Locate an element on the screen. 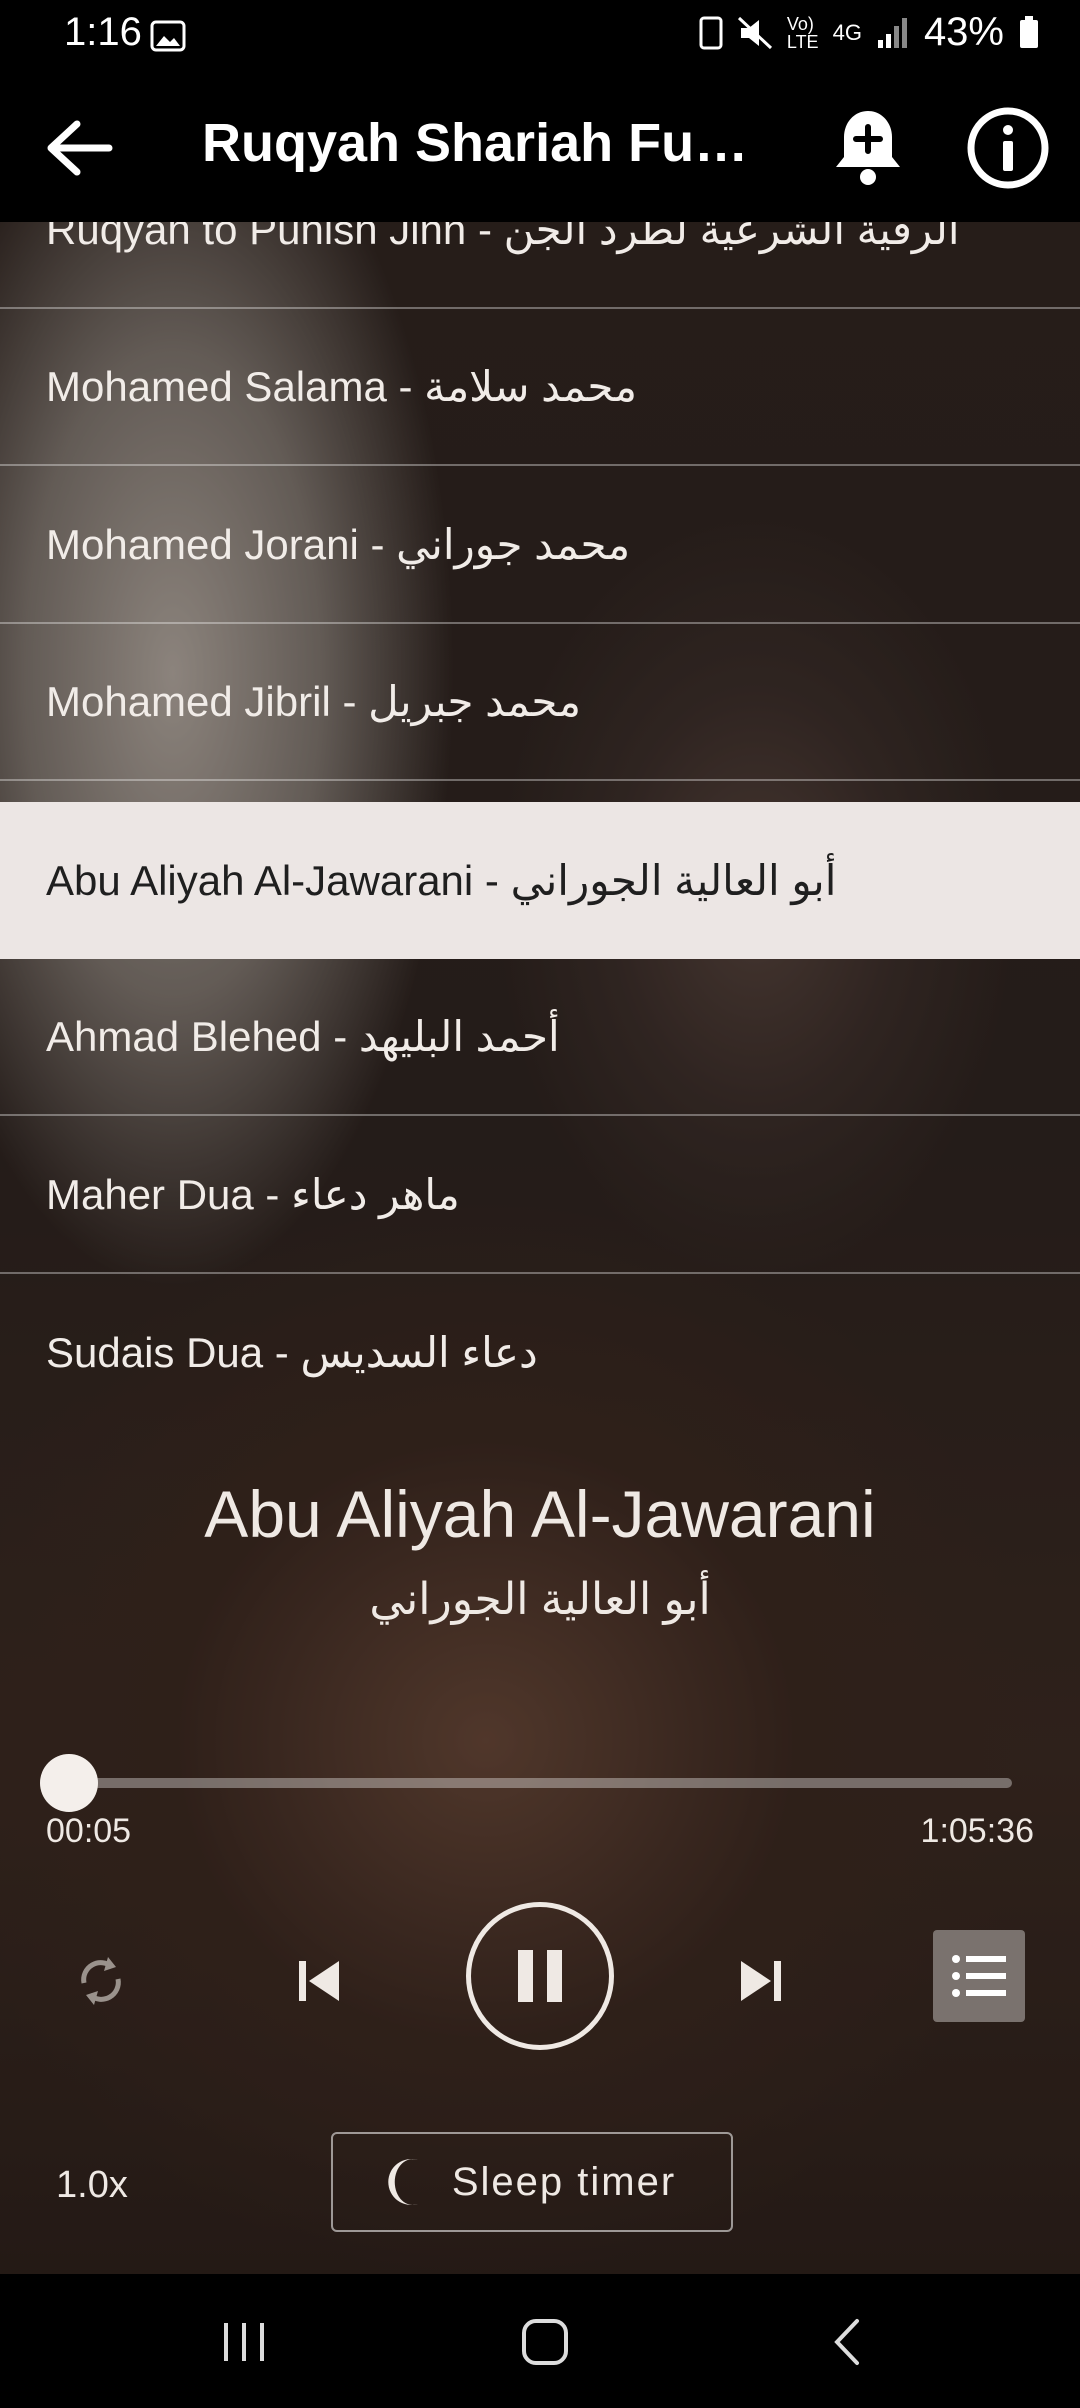 The image size is (1080, 2408). play-pause-button is located at coordinates (540, 1976).